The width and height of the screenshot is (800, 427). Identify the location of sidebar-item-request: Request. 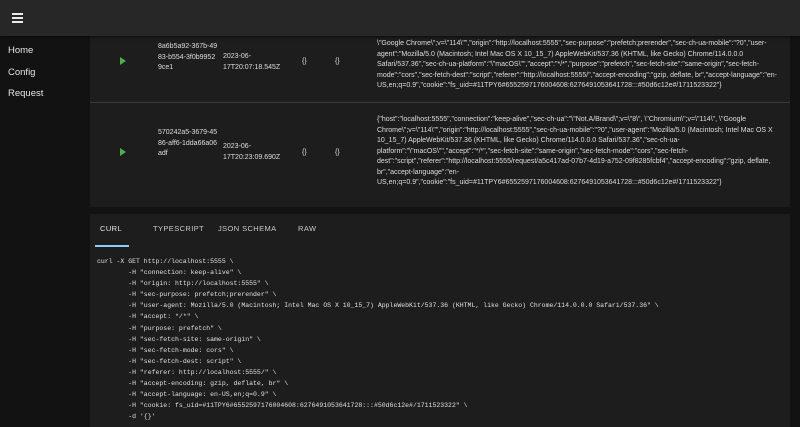
(25, 93).